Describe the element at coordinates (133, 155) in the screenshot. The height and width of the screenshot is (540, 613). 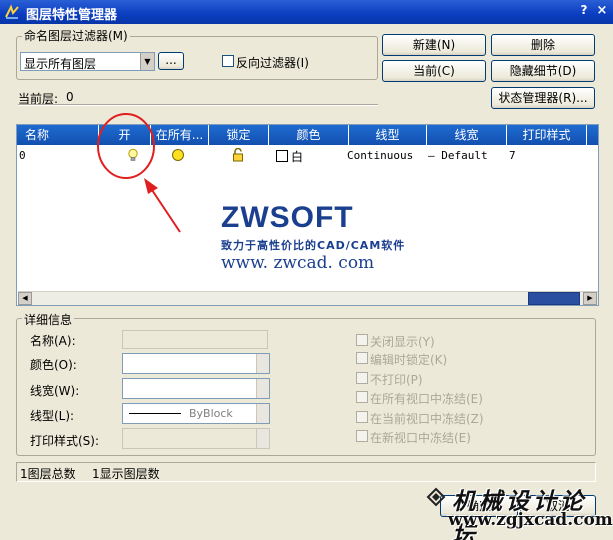
I see `lightbulb-on-icon` at that location.